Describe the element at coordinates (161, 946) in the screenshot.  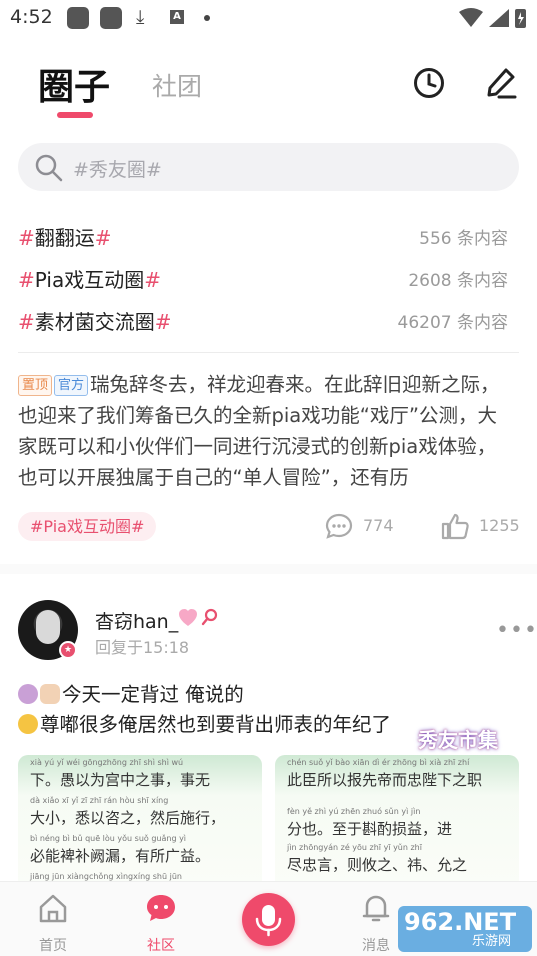
I see `nav-label: 社区` at that location.